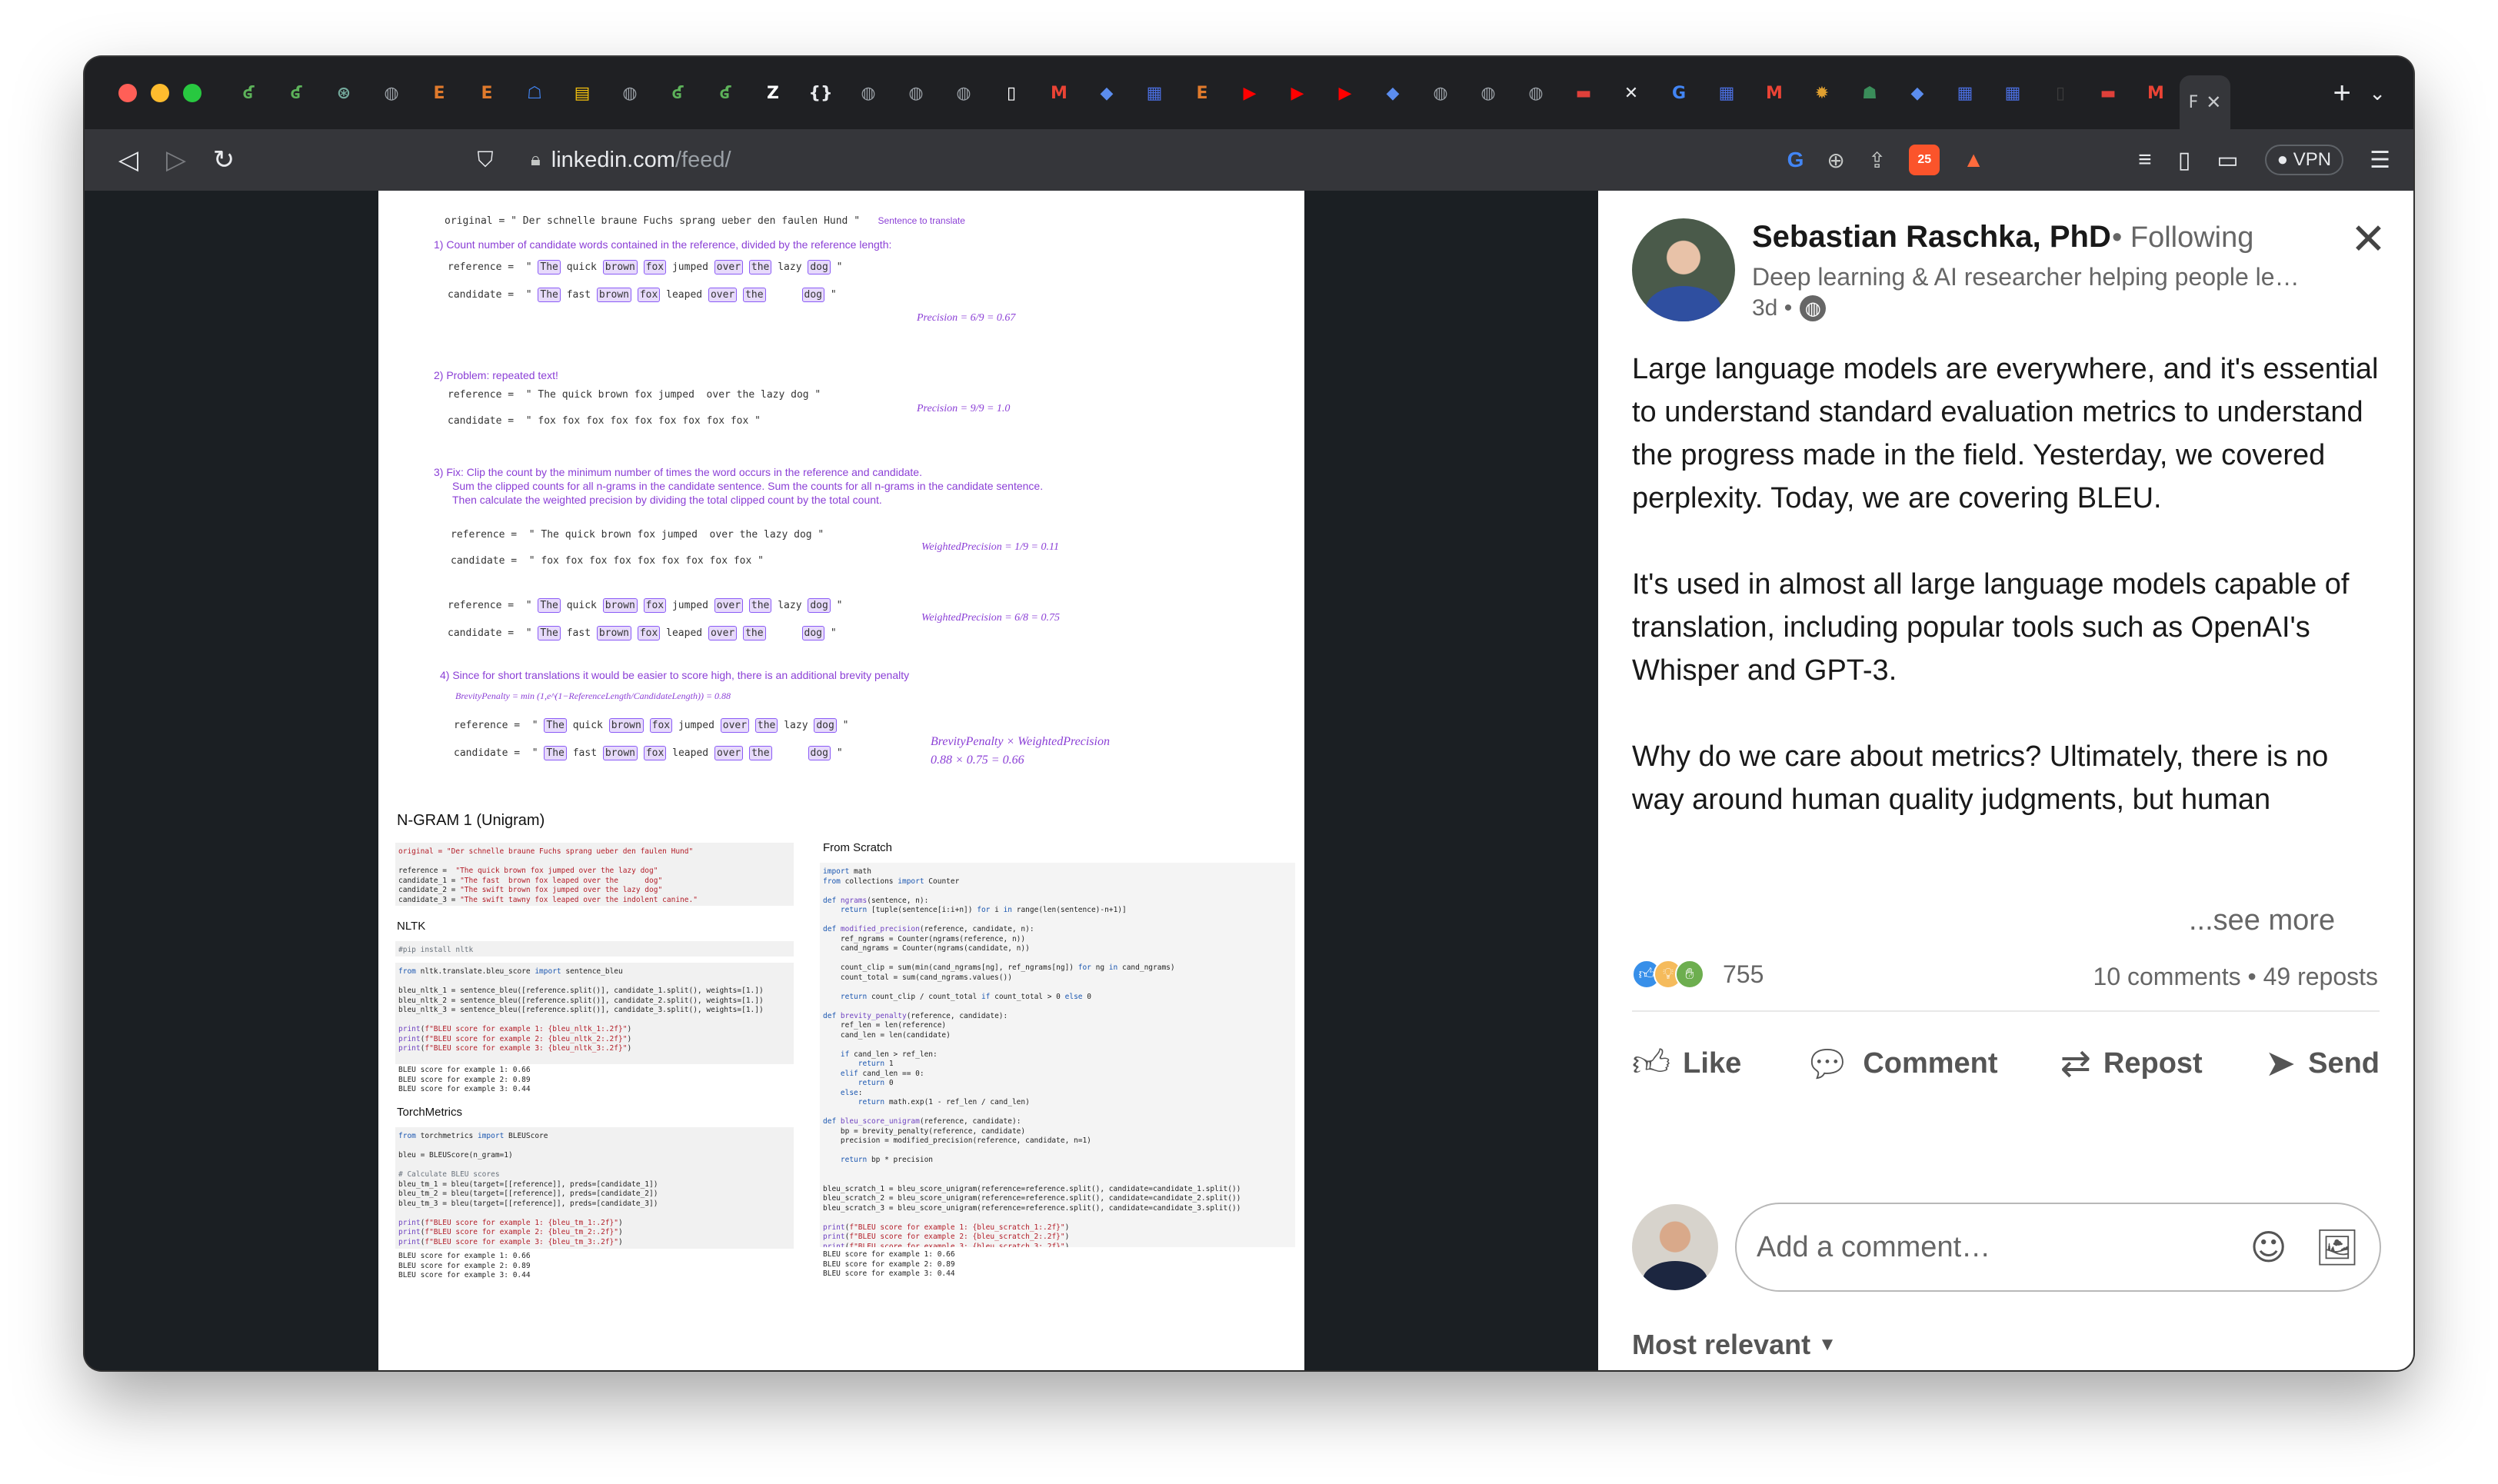 Image resolution: width=2498 pixels, height=1484 pixels. I want to click on author-avatar, so click(1683, 270).